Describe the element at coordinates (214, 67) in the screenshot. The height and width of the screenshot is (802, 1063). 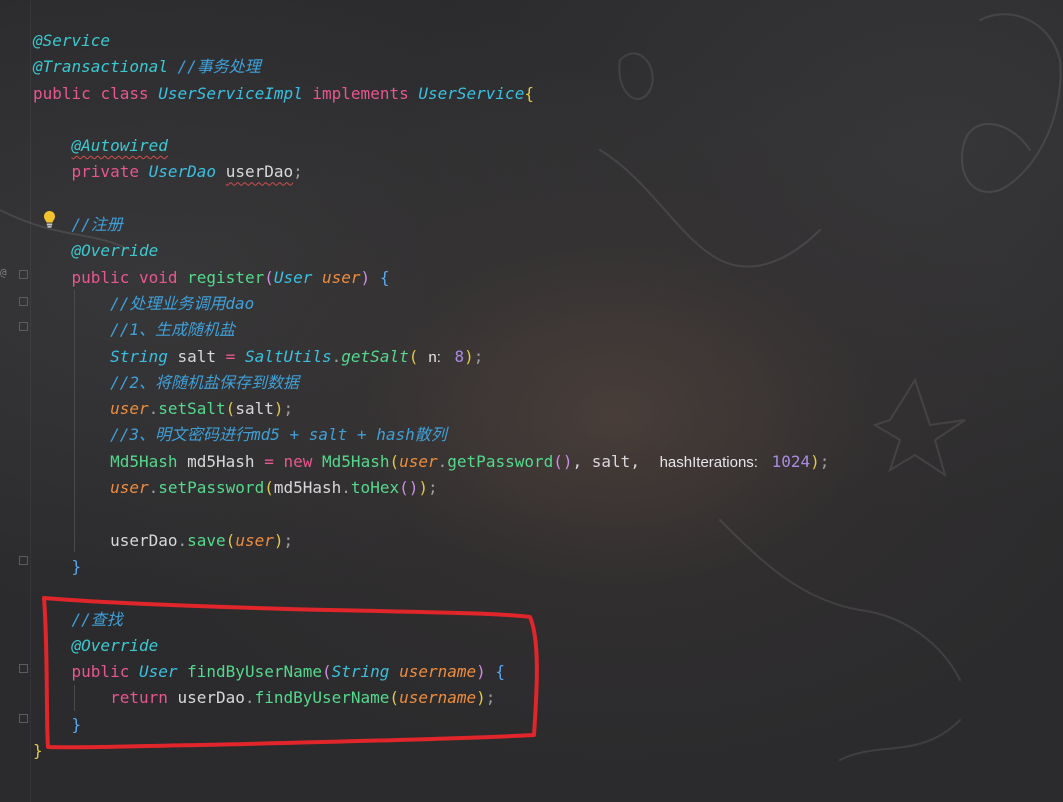
I see `code-token: //事务处理` at that location.